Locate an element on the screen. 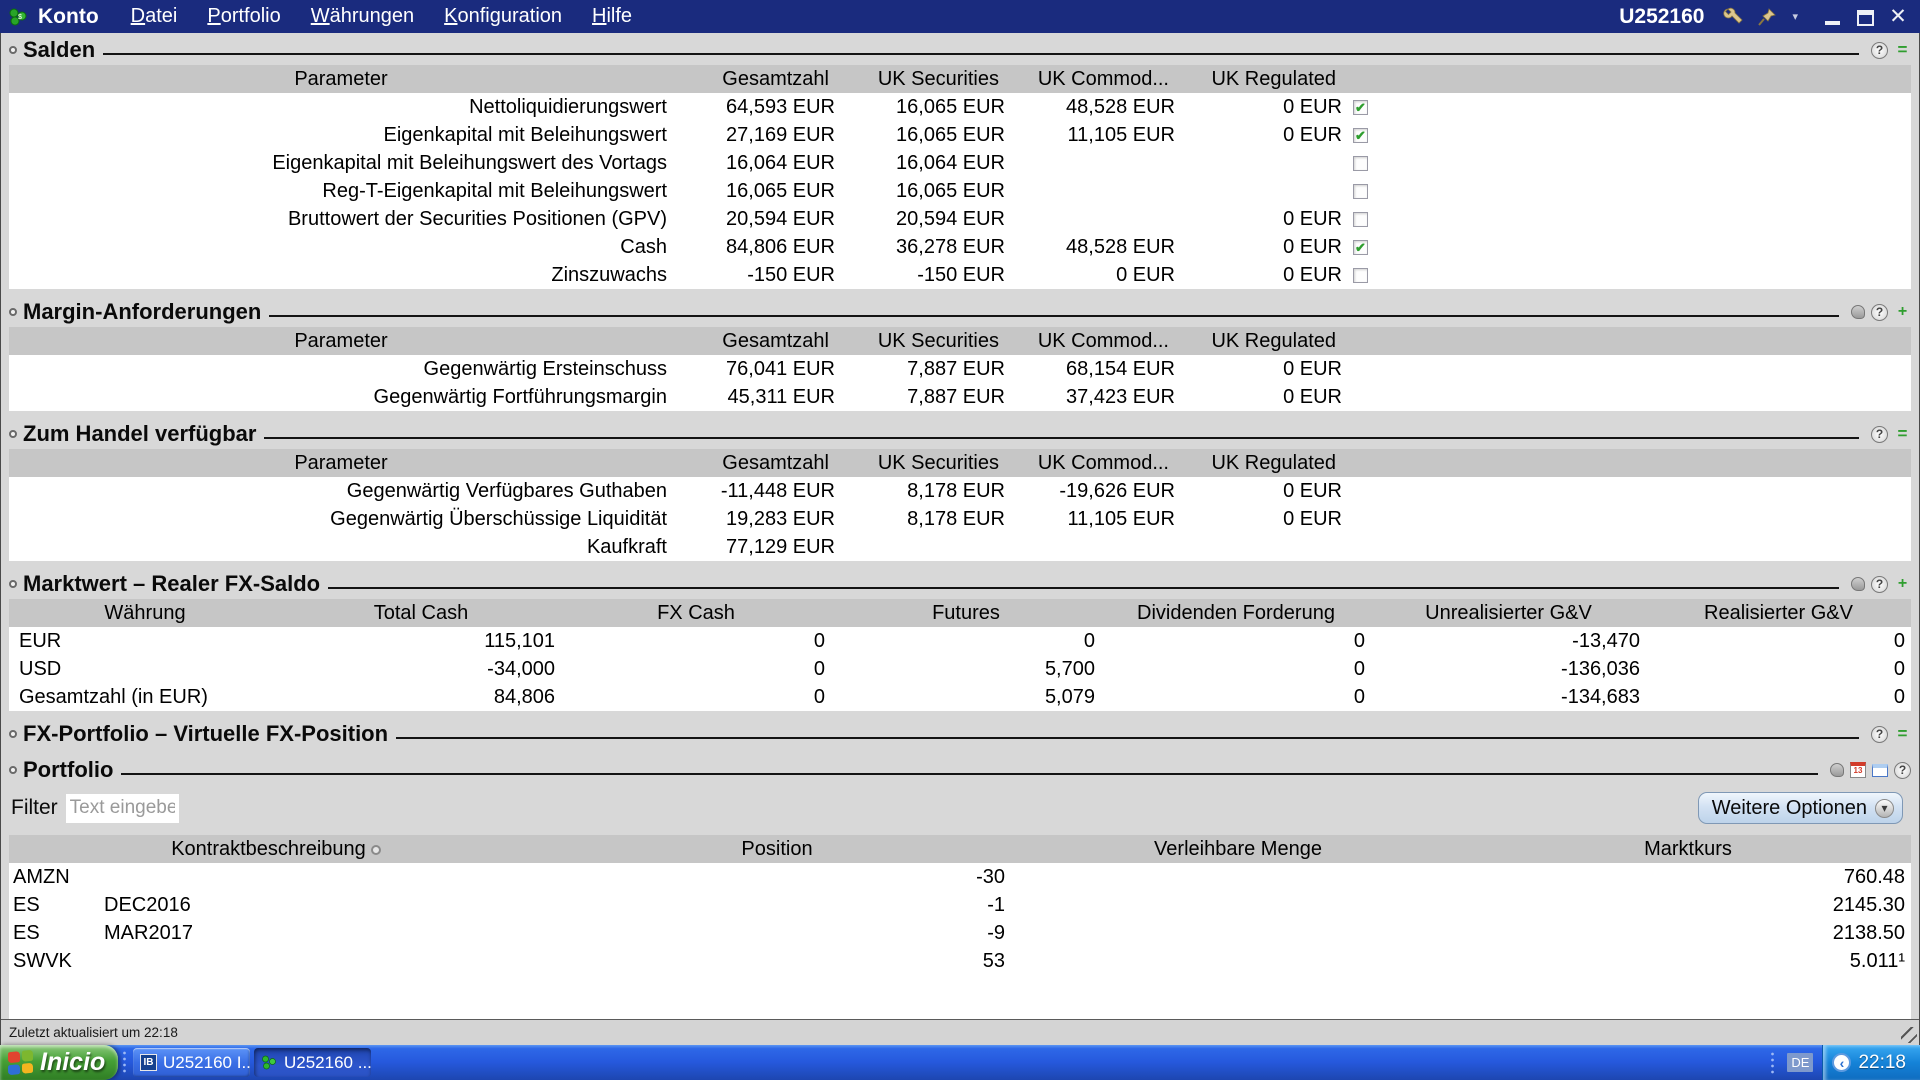 This screenshot has width=1920, height=1080. cell-total: 19,283 EUR is located at coordinates (780, 519).